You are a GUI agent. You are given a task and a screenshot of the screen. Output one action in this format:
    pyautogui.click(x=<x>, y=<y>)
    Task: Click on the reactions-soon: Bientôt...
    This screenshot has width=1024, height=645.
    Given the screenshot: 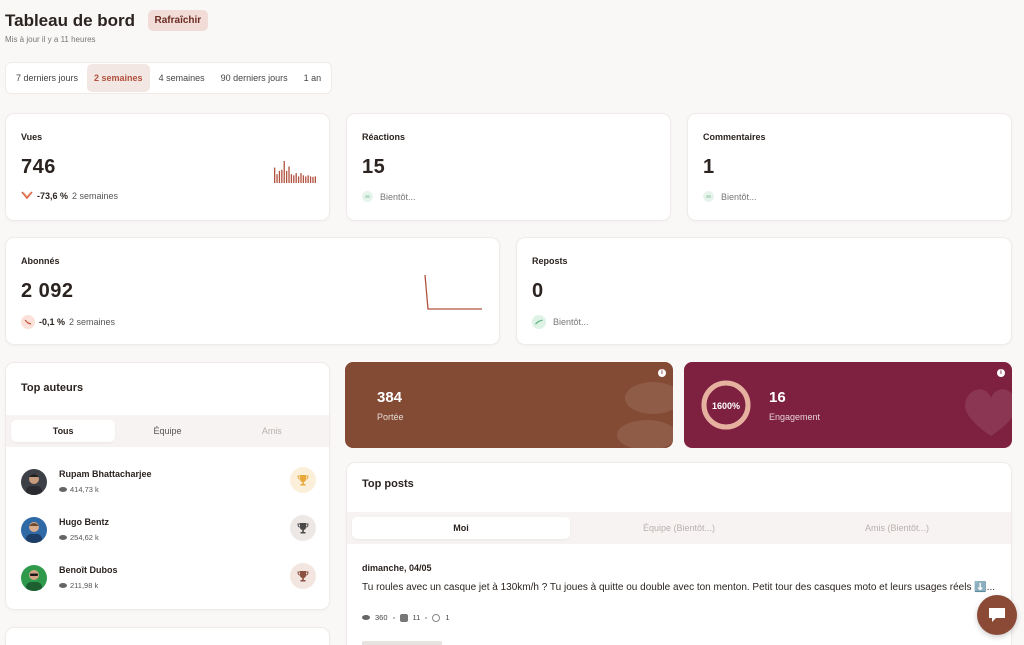 What is the action you would take?
    pyautogui.click(x=389, y=196)
    